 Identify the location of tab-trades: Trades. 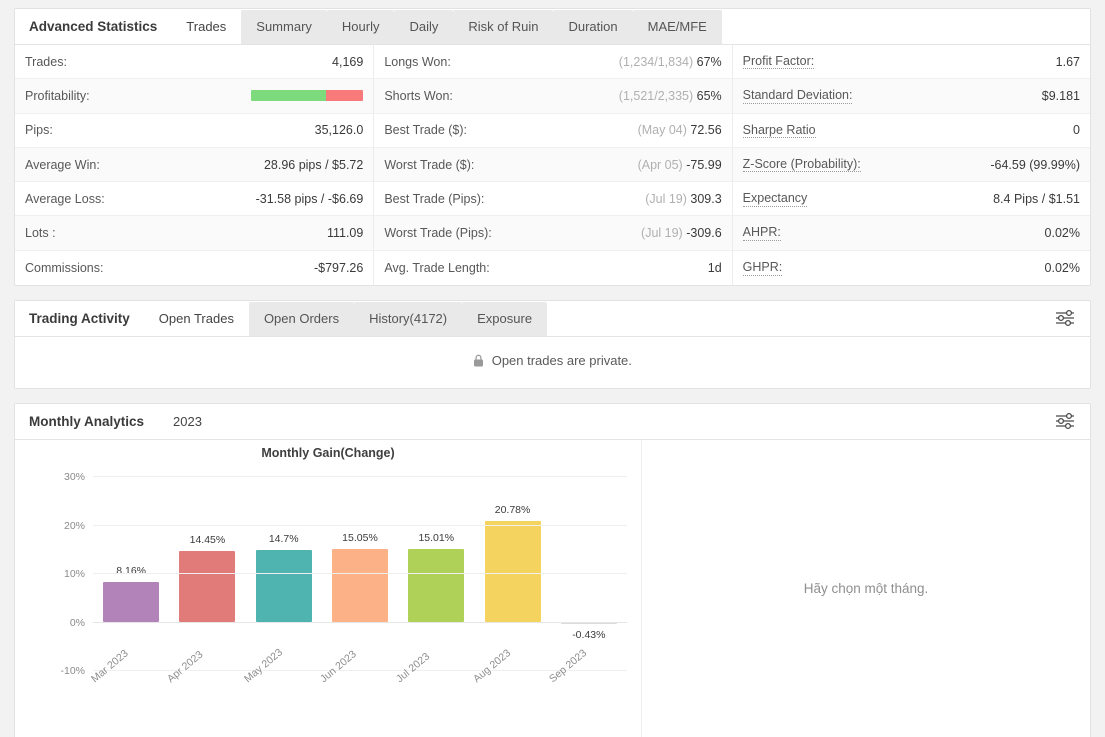
(206, 27).